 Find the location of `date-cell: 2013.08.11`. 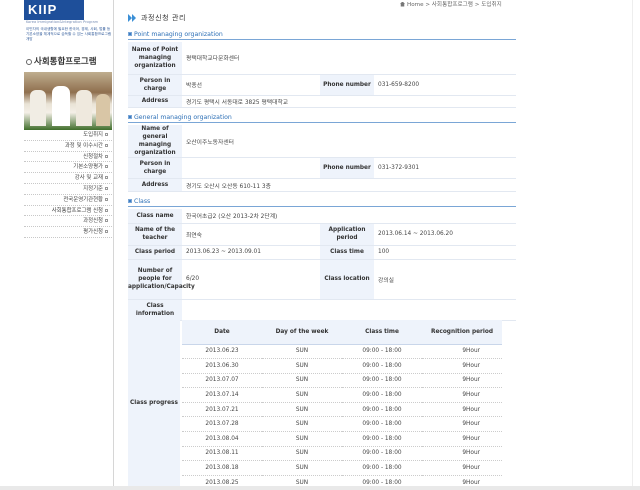

date-cell: 2013.08.11 is located at coordinates (222, 454).